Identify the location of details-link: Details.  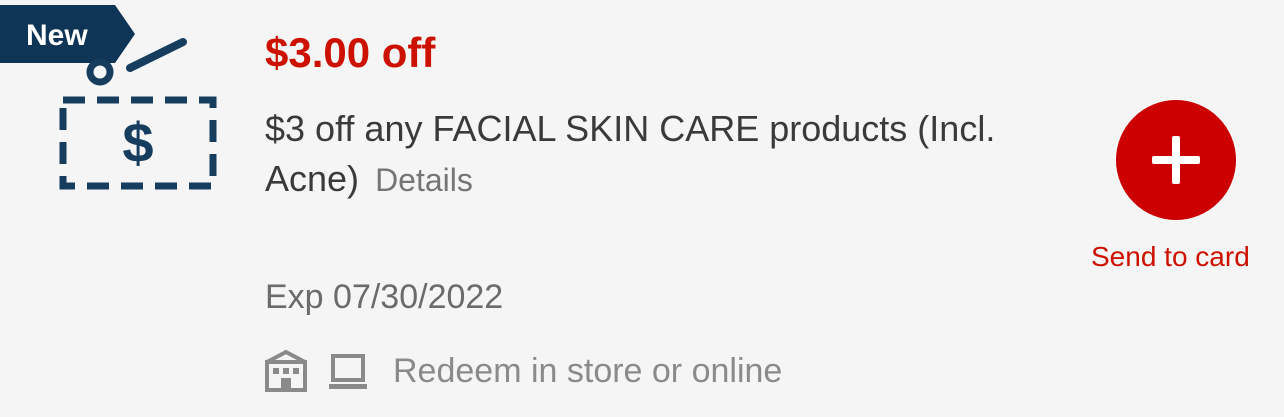
(424, 180).